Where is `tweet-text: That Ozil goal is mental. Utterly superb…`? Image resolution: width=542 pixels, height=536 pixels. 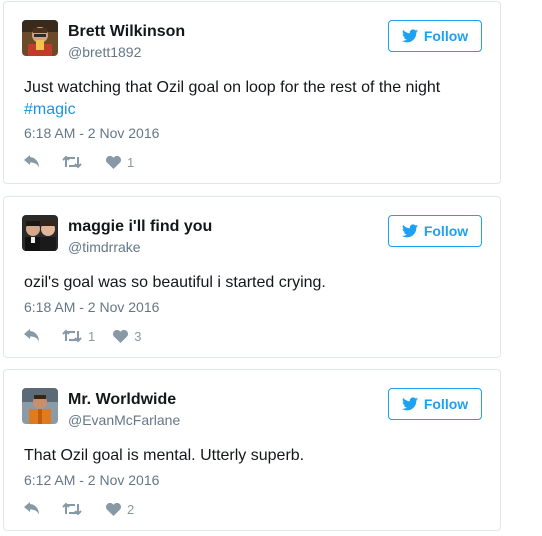
tweet-text: That Ozil goal is mental. Utterly superb… is located at coordinates (254, 456).